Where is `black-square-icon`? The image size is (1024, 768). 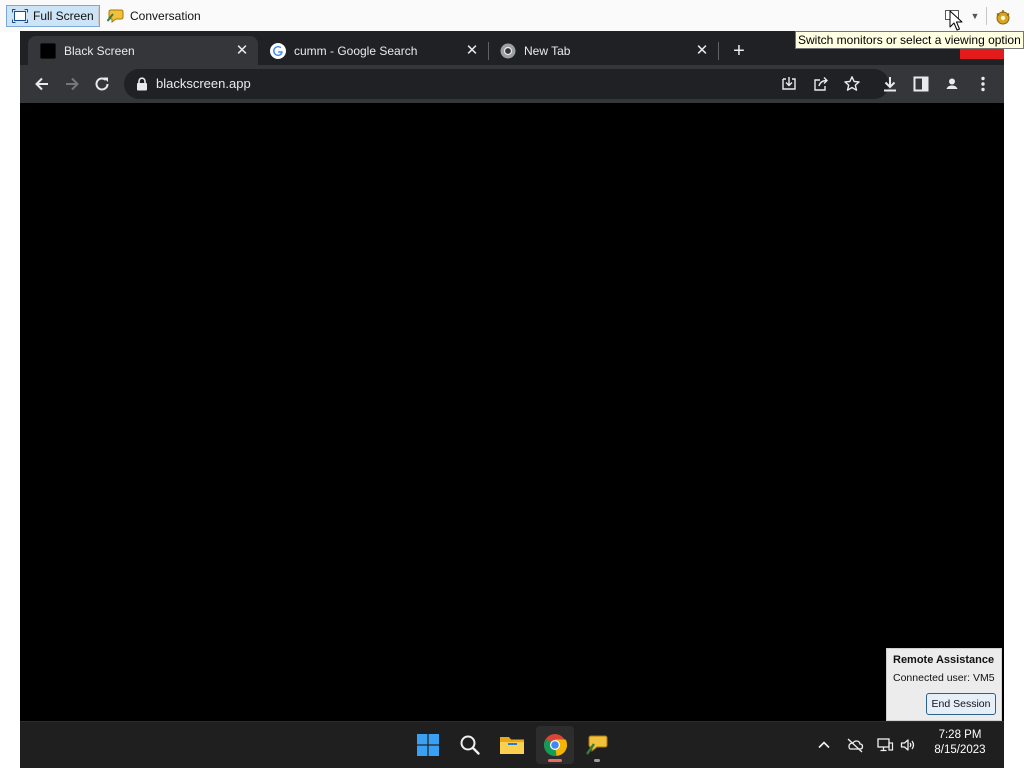
black-square-icon is located at coordinates (48, 50).